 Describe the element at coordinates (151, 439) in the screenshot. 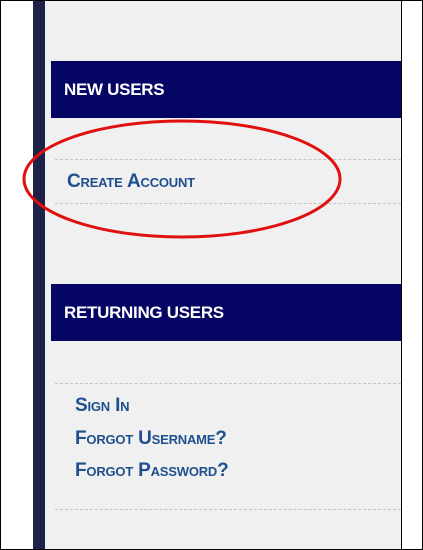

I see `forgot-username-link: Forgot Username?` at that location.